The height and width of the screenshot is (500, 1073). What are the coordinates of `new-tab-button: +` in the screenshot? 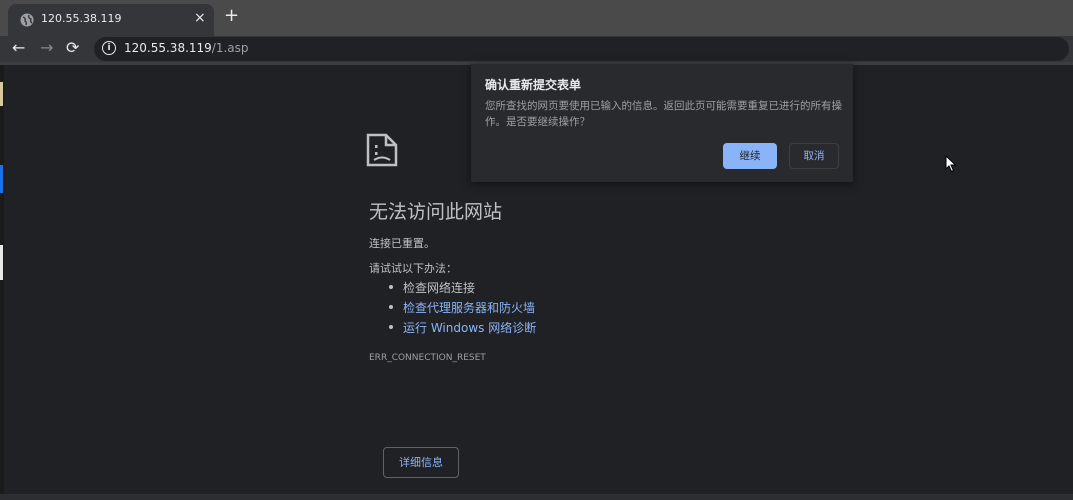 It's located at (231, 16).